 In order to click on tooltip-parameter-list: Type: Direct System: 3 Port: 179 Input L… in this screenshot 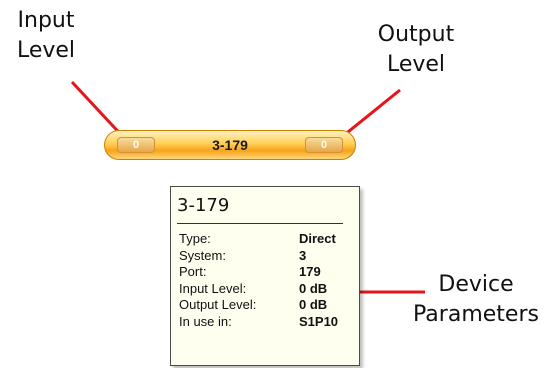, I will do `click(266, 281)`.